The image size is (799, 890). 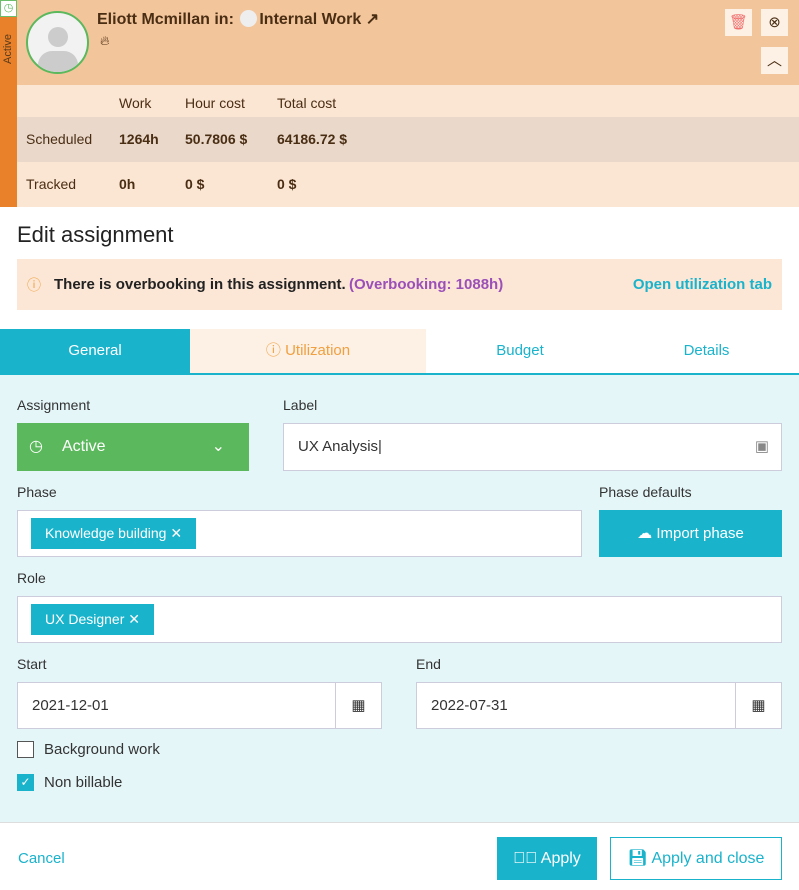 I want to click on non-billable-checkbox: ✓, so click(x=25, y=782).